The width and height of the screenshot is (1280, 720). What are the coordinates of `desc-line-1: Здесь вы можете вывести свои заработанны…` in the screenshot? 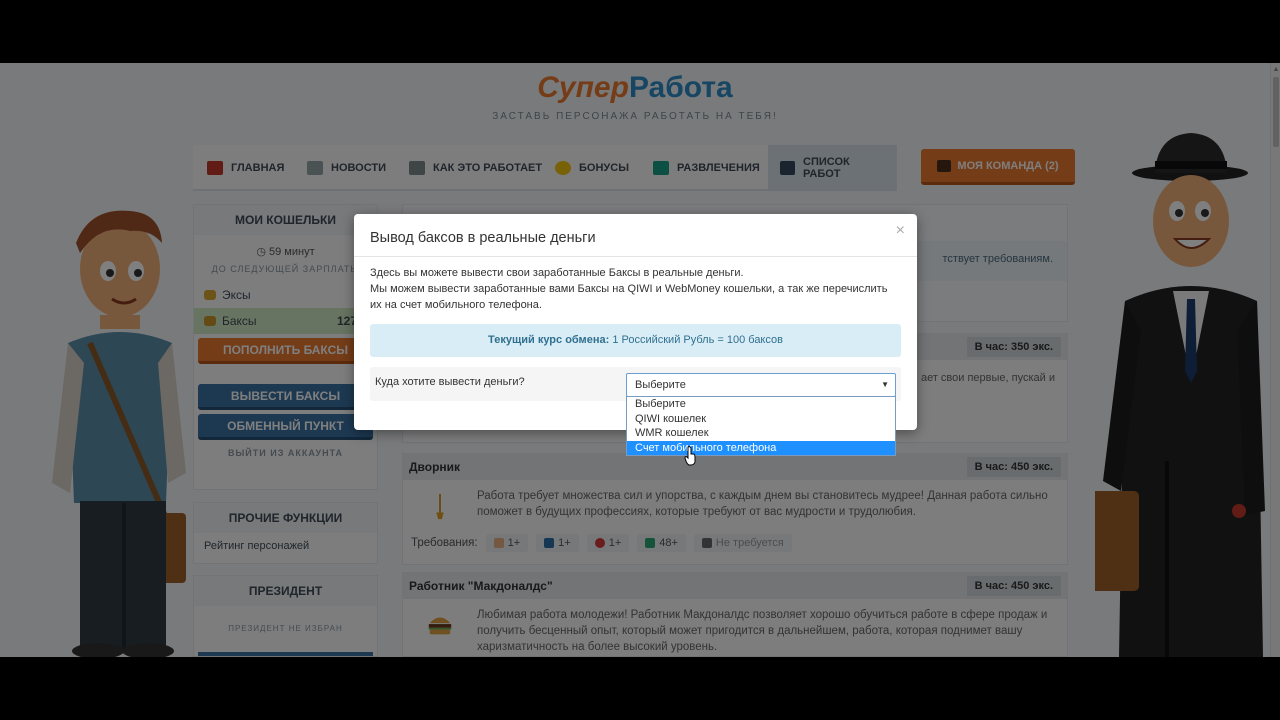 It's located at (557, 273).